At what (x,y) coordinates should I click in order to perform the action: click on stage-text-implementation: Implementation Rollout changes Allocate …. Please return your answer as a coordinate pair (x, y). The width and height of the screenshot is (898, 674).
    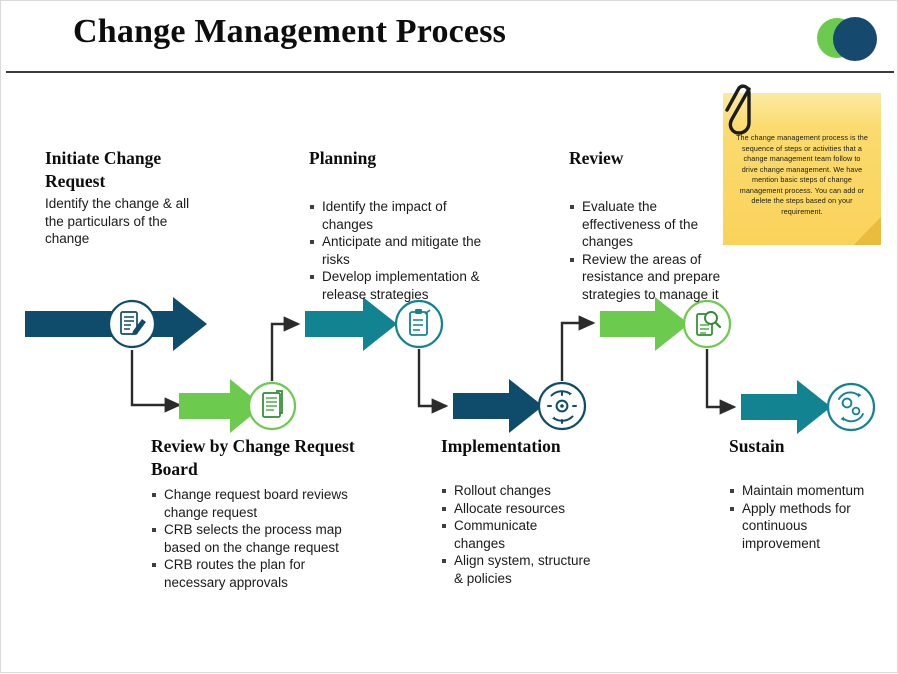
    Looking at the image, I should click on (516, 511).